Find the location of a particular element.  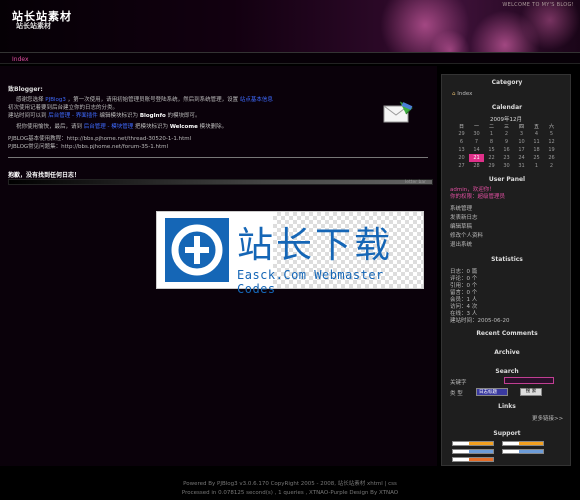

calendar-day: 6 is located at coordinates (461, 142).